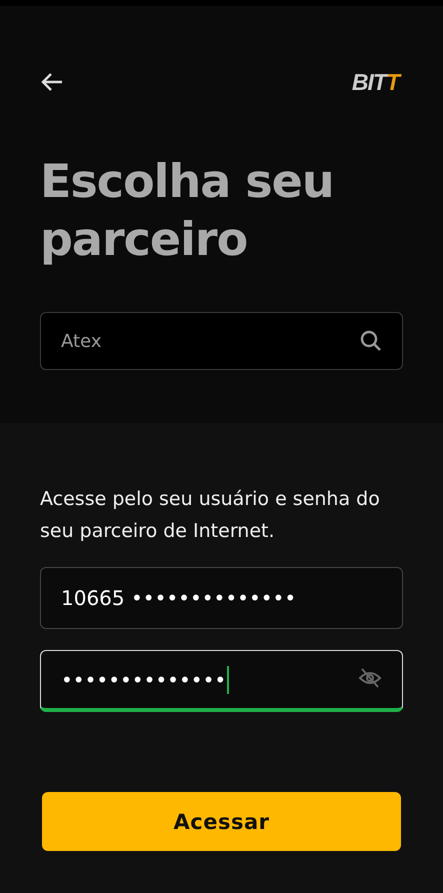  What do you see at coordinates (371, 341) in the screenshot?
I see `search-icon` at bounding box center [371, 341].